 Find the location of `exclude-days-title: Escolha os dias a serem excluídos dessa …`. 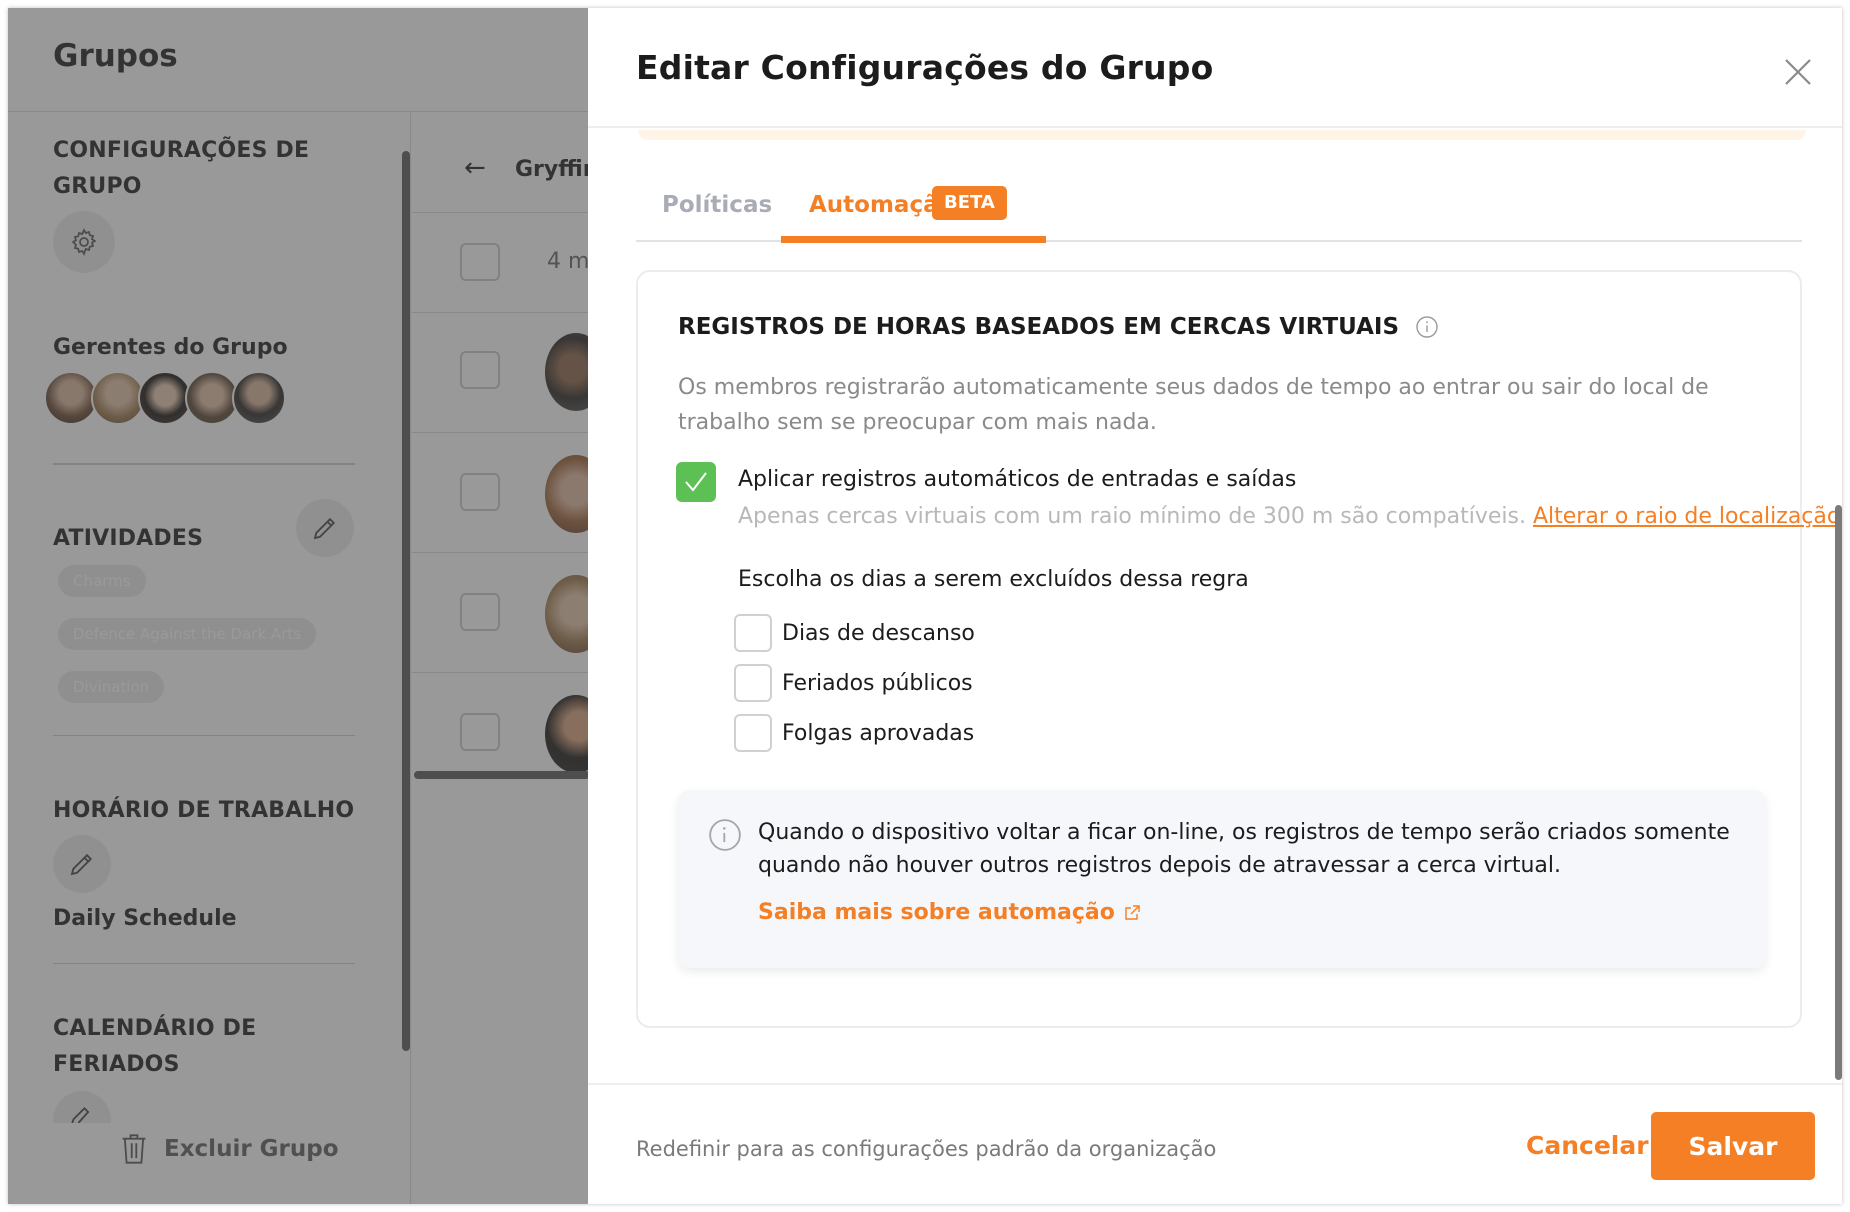

exclude-days-title: Escolha os dias a serem excluídos dessa … is located at coordinates (993, 579).